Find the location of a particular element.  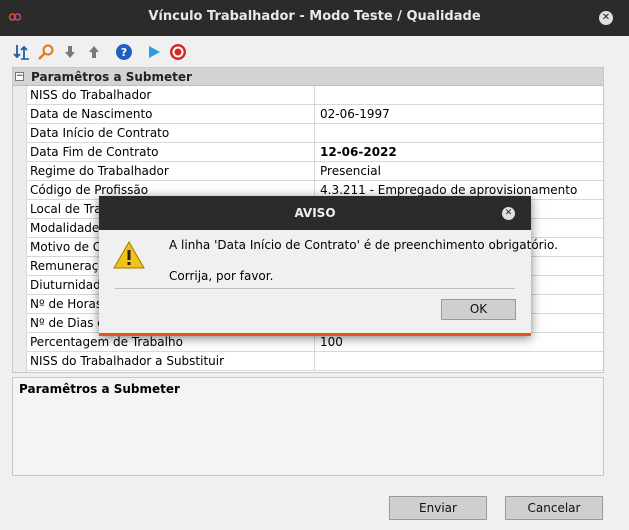

table-row: NISS do Trabalhador a Substituir is located at coordinates (315, 361).